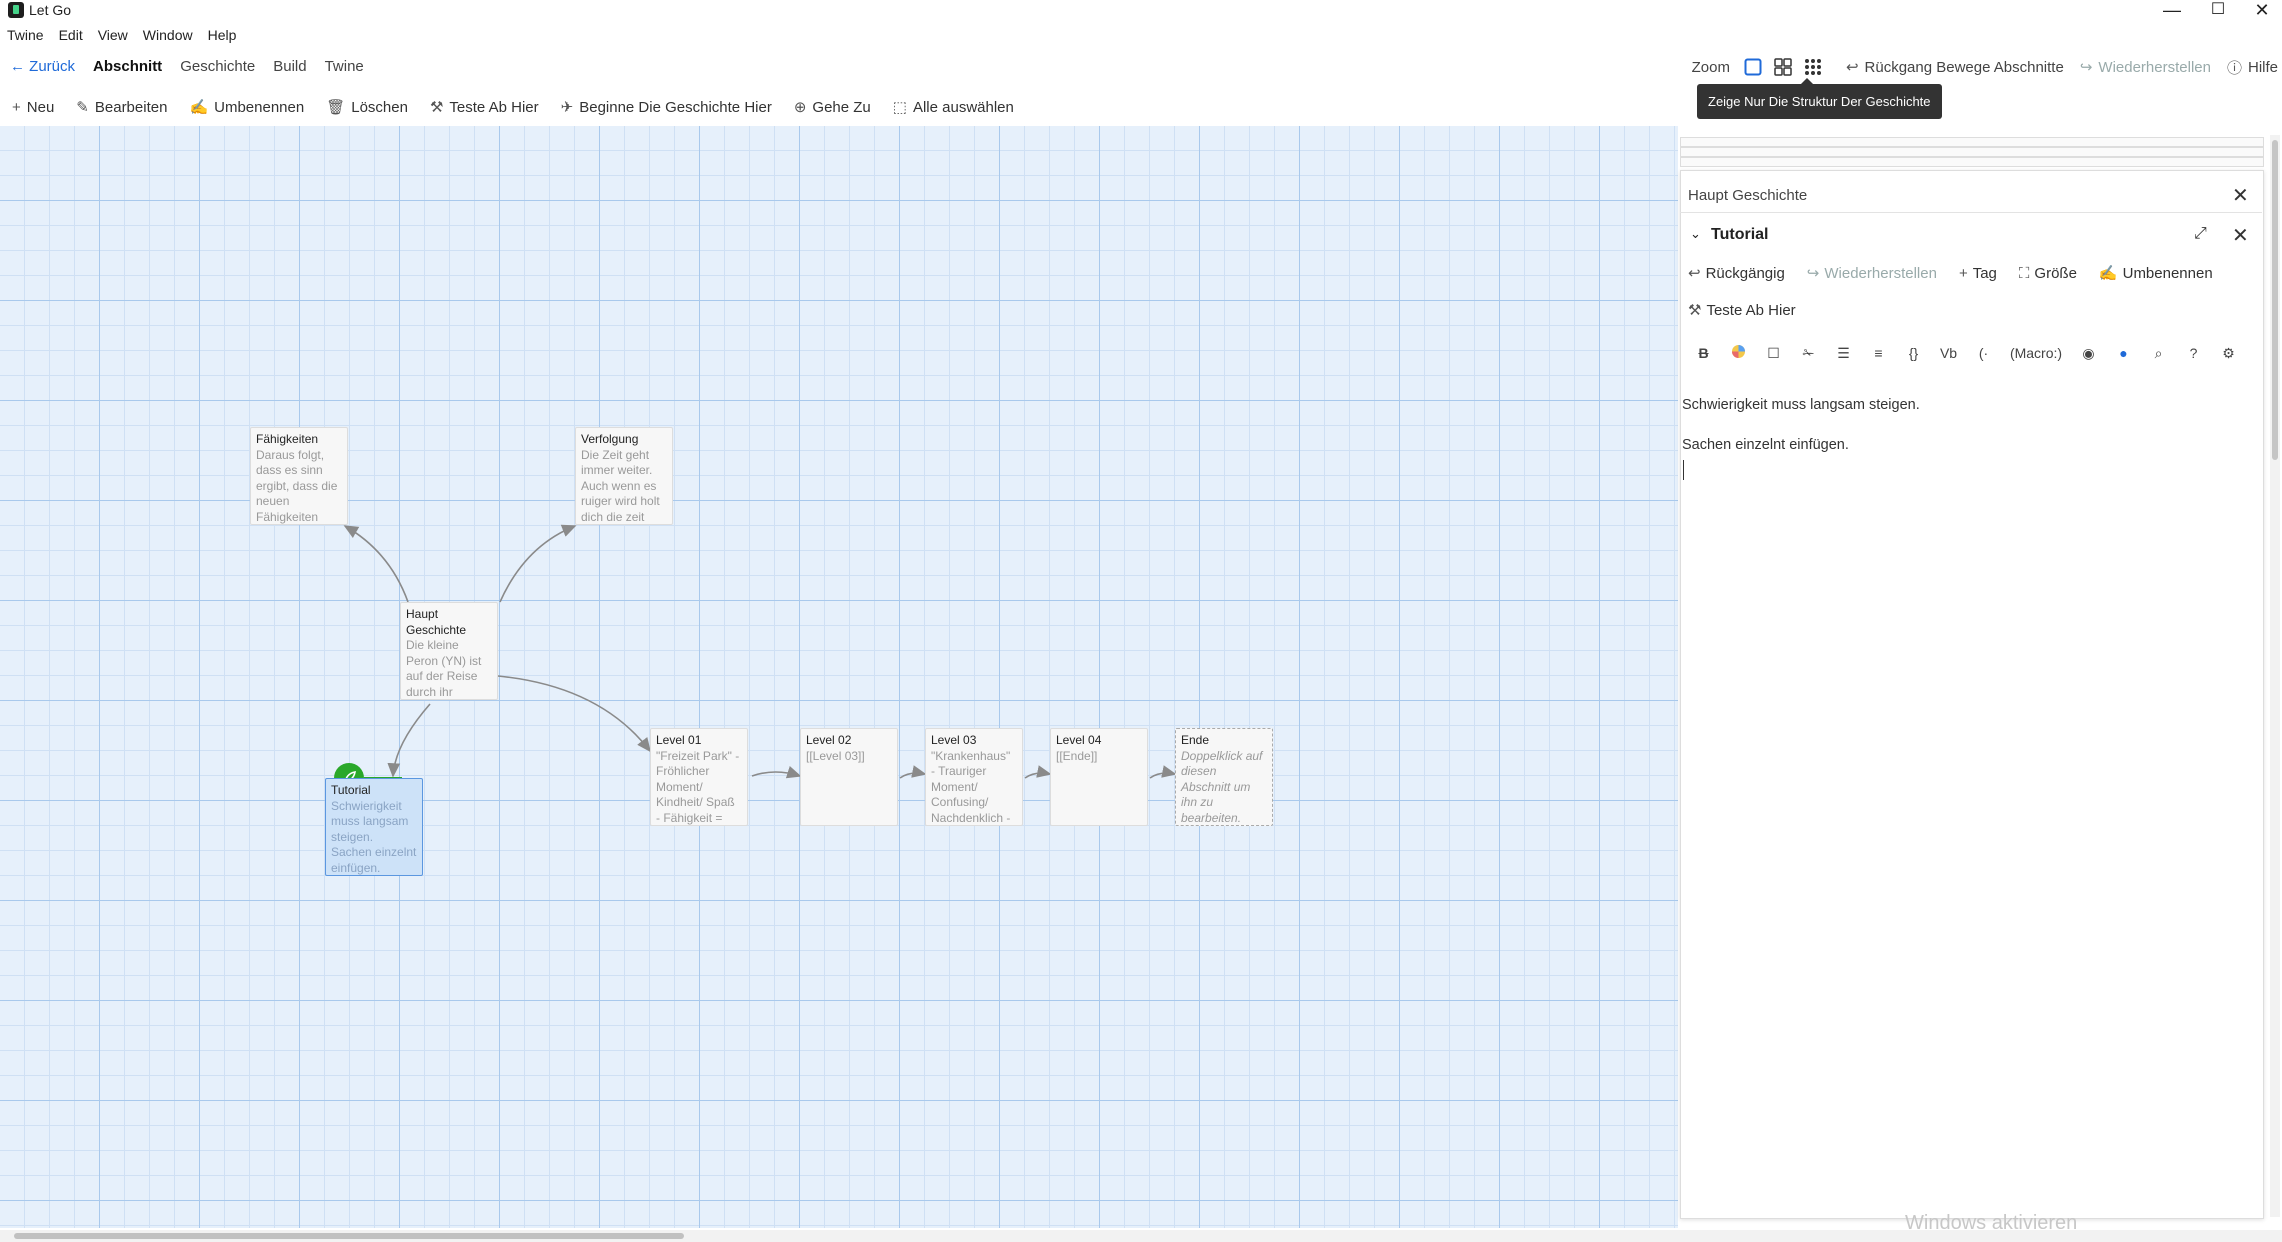 This screenshot has height=1242, width=2282. What do you see at coordinates (1813, 67) in the screenshot?
I see `zoom-structure-button` at bounding box center [1813, 67].